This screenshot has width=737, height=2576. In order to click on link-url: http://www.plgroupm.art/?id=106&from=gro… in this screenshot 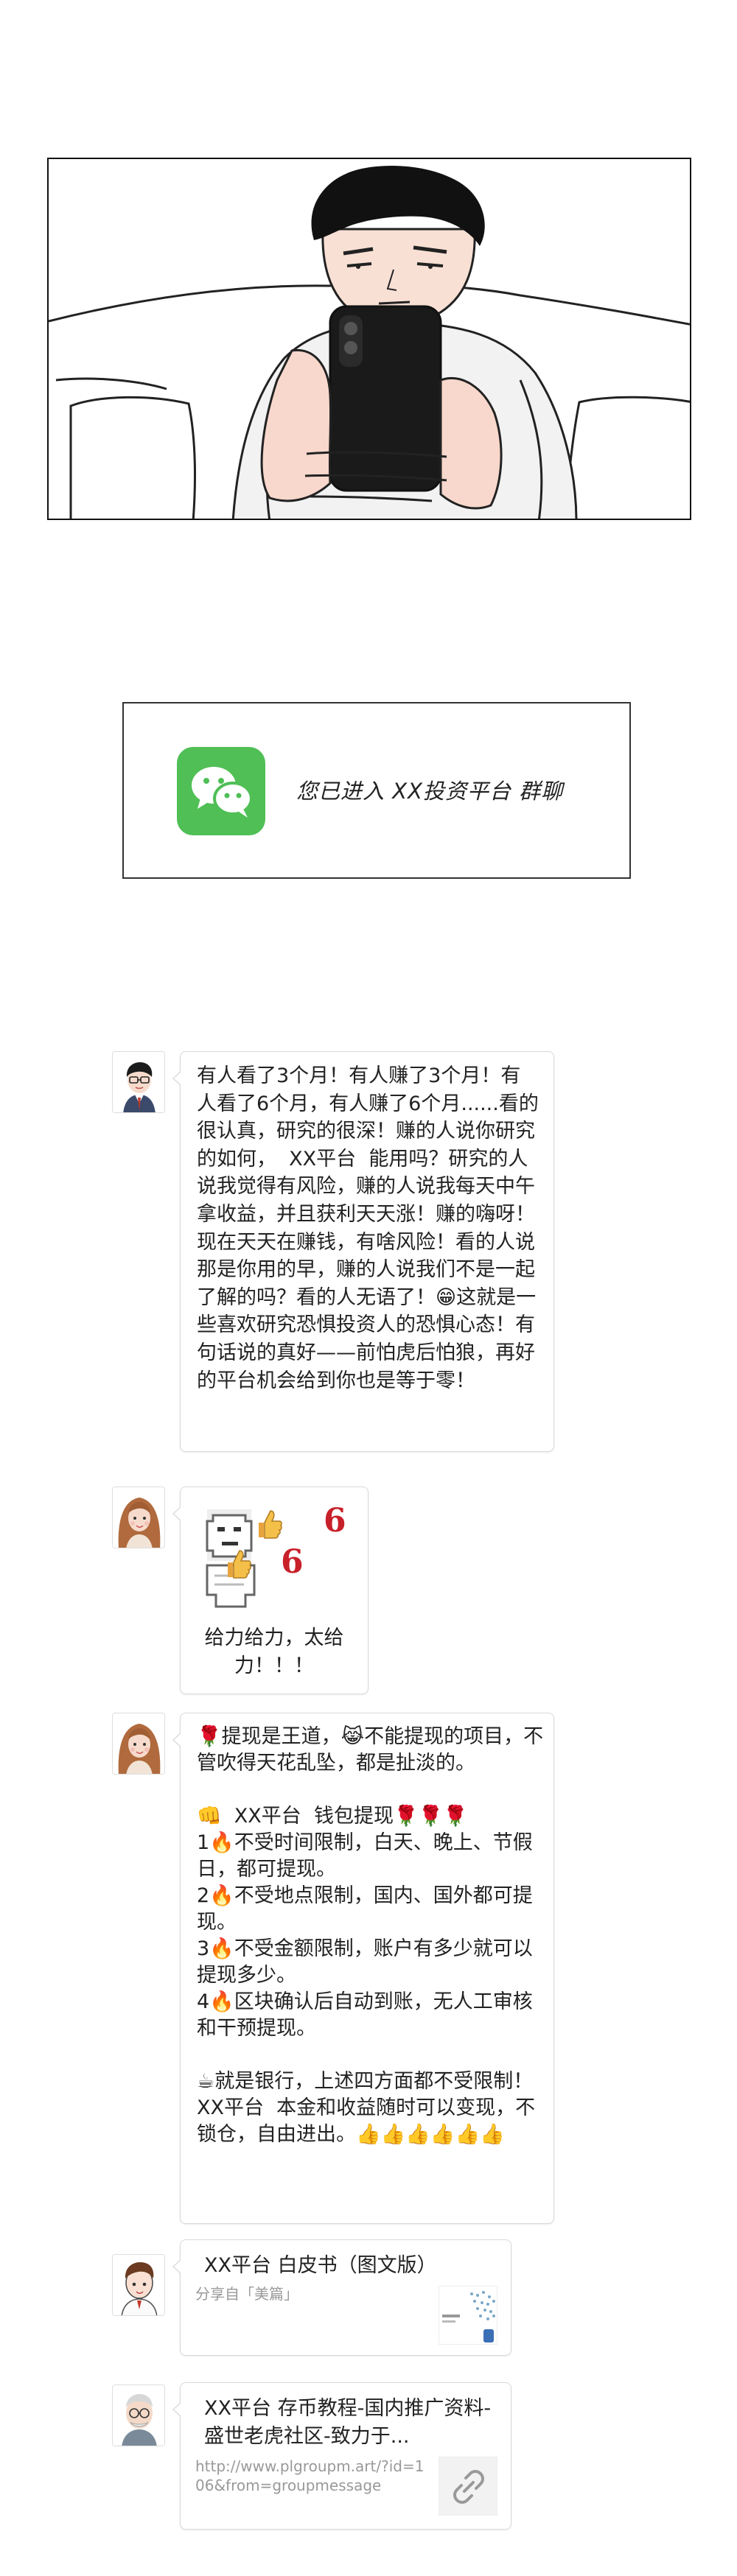, I will do `click(310, 2475)`.